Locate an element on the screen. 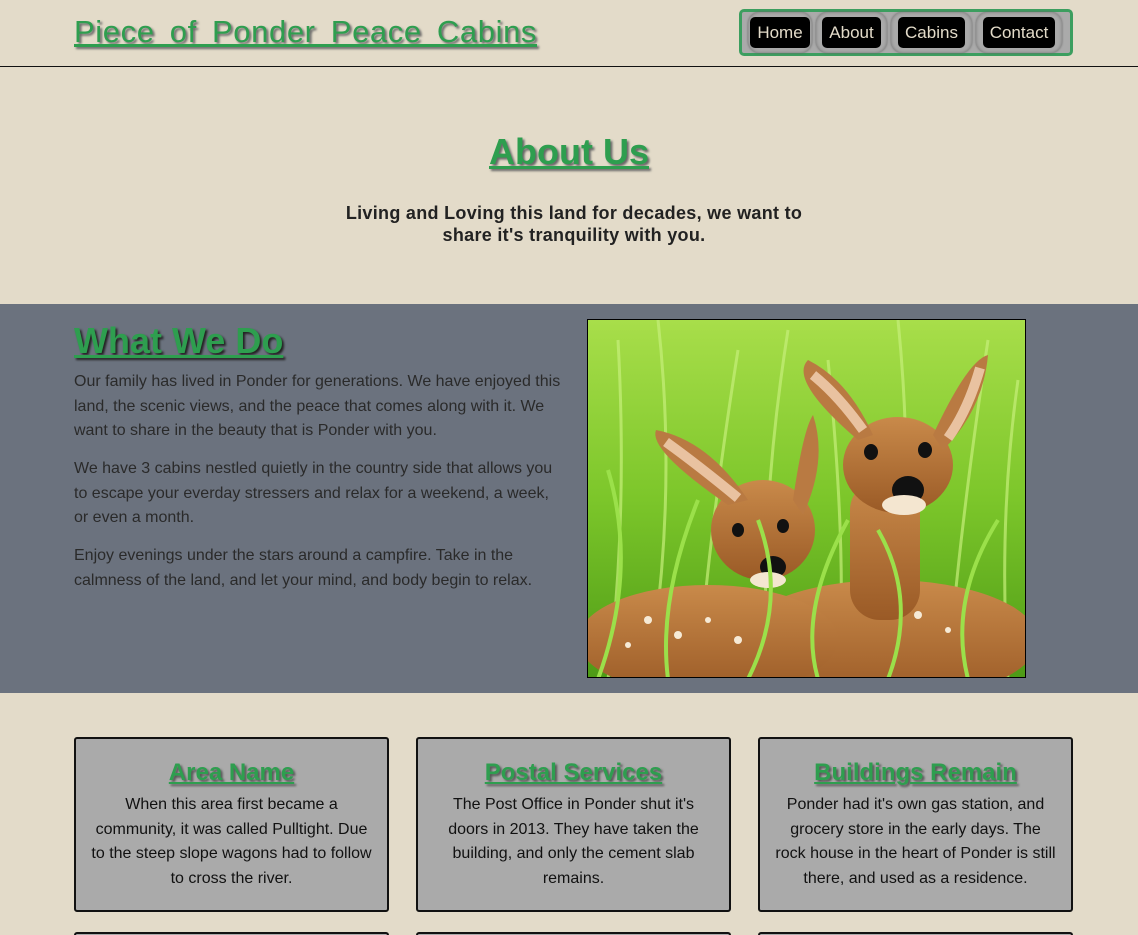 This screenshot has height=935, width=1138. nav-home-link: Home is located at coordinates (780, 32).